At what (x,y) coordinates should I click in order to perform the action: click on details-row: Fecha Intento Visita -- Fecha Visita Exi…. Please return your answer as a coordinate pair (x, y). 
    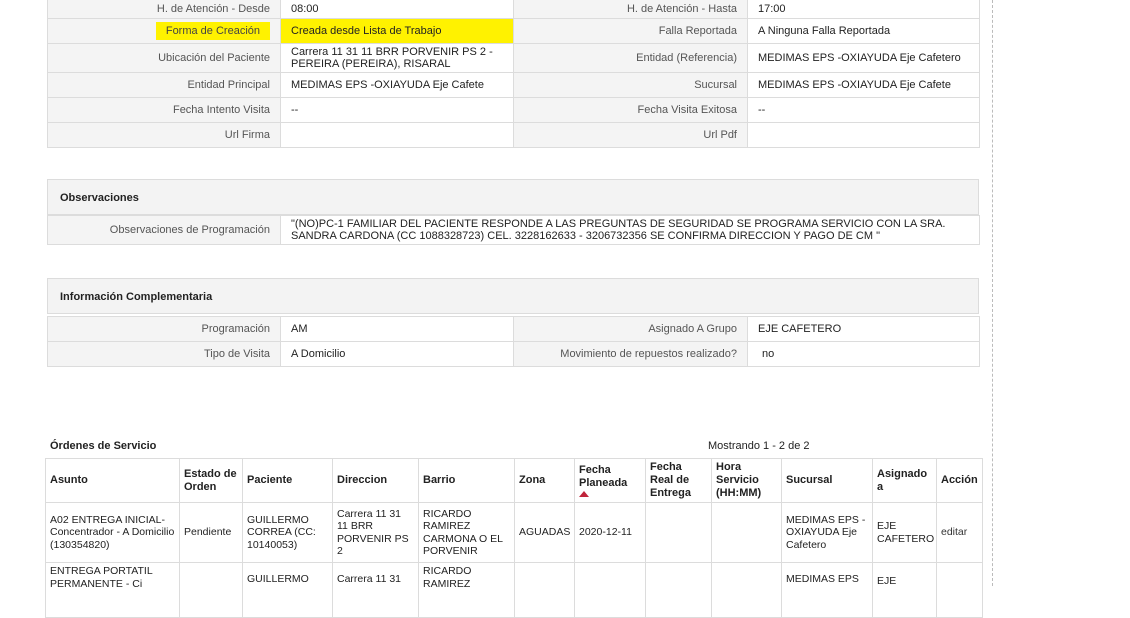
    Looking at the image, I should click on (513, 110).